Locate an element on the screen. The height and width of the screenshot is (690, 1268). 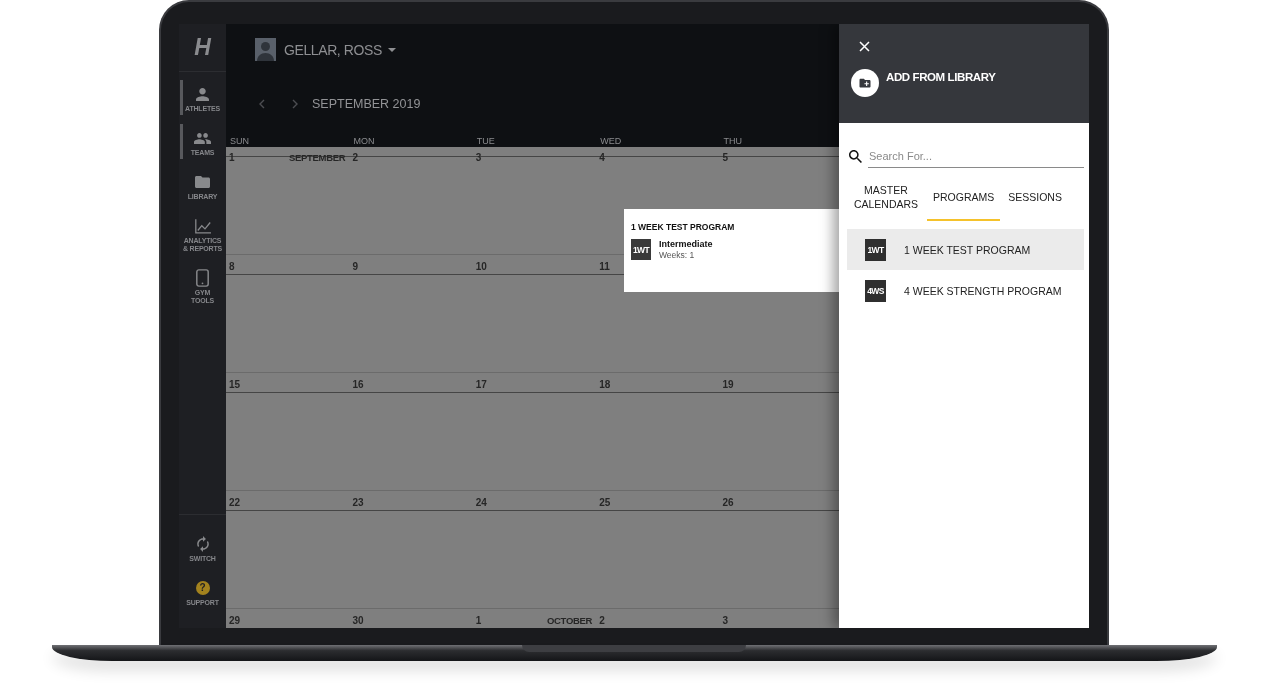
month-label: OCTOBER is located at coordinates (569, 620).